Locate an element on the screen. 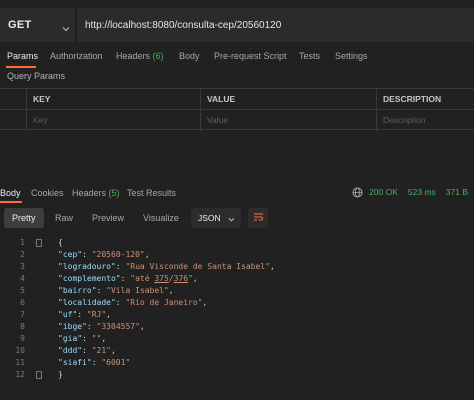 The height and width of the screenshot is (400, 474). json-value: "21" is located at coordinates (101, 350).